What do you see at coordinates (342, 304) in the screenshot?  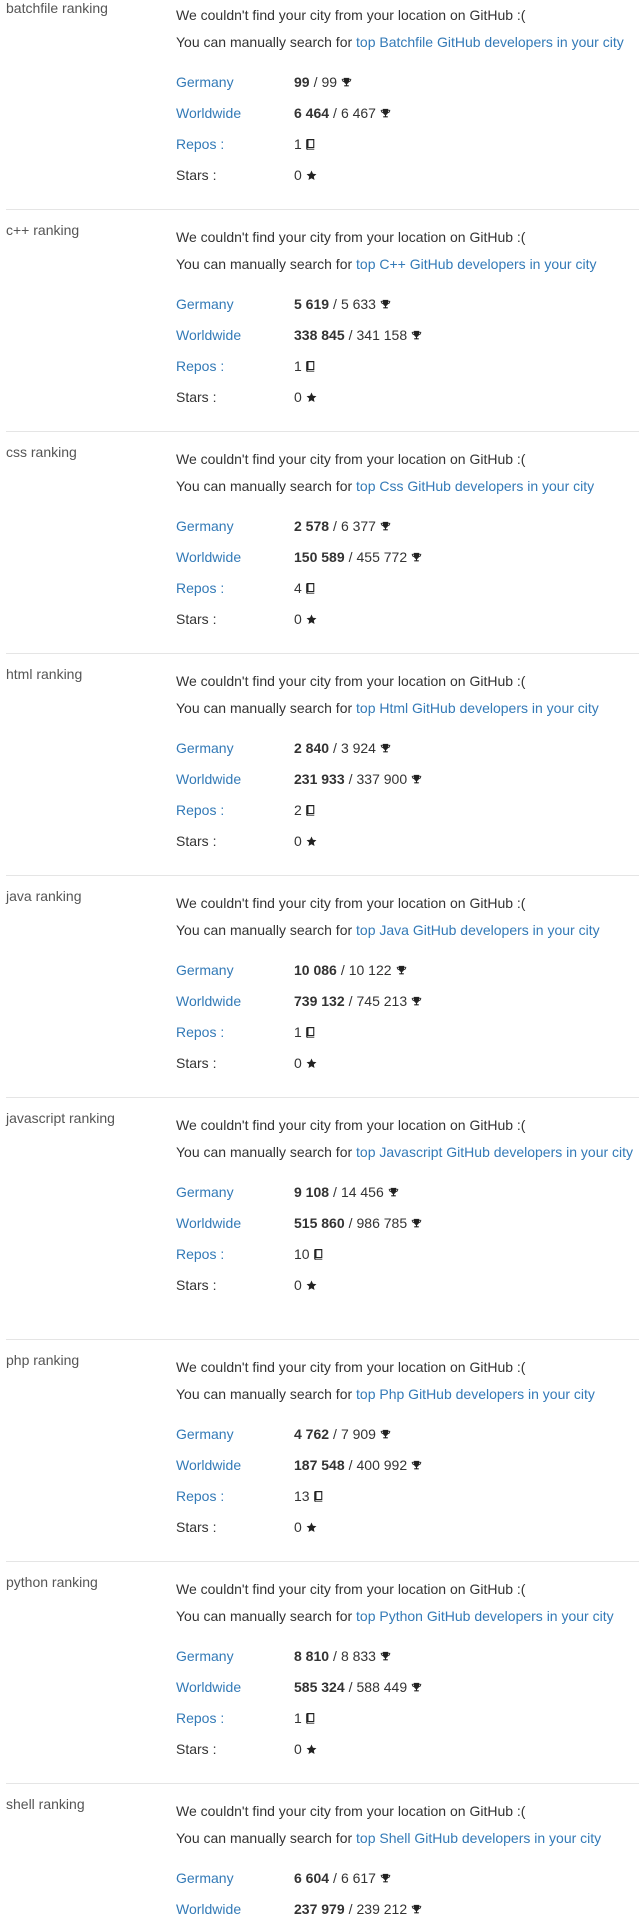 I see `country-rank-value: 5 619/5 633` at bounding box center [342, 304].